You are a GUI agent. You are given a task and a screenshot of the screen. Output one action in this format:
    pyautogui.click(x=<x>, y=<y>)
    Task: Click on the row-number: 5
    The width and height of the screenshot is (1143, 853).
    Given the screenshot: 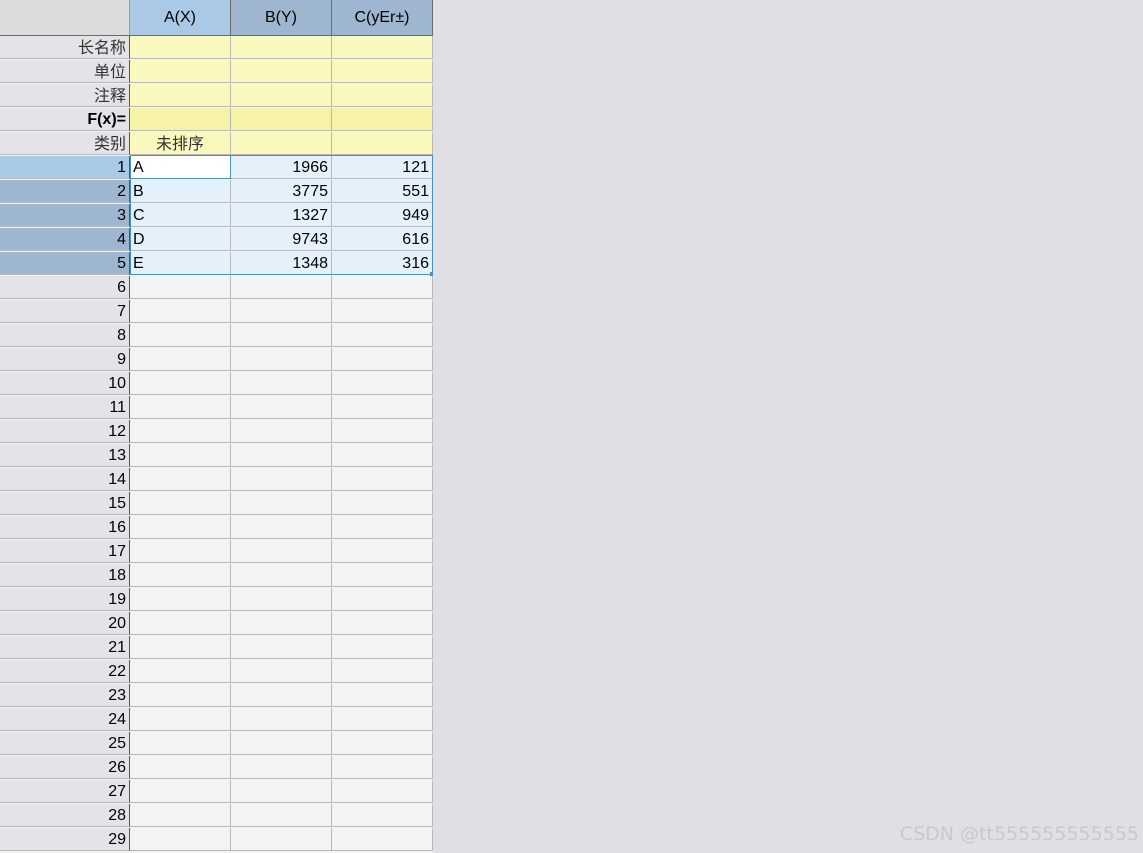 What is the action you would take?
    pyautogui.click(x=65, y=263)
    